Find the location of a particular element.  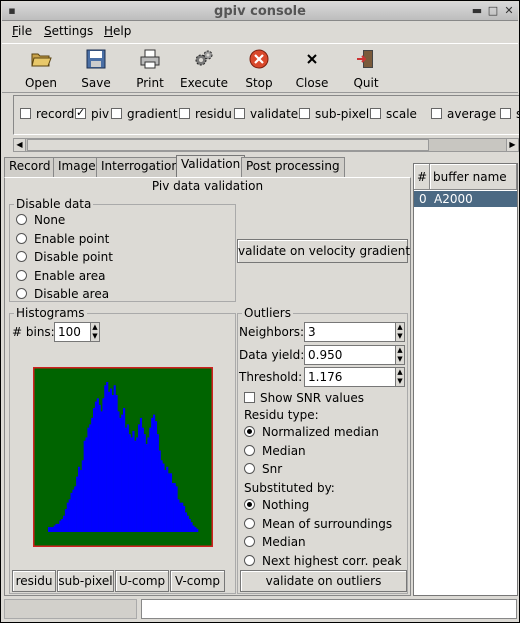

menu-file: Fettingsile is located at coordinates (22, 31).